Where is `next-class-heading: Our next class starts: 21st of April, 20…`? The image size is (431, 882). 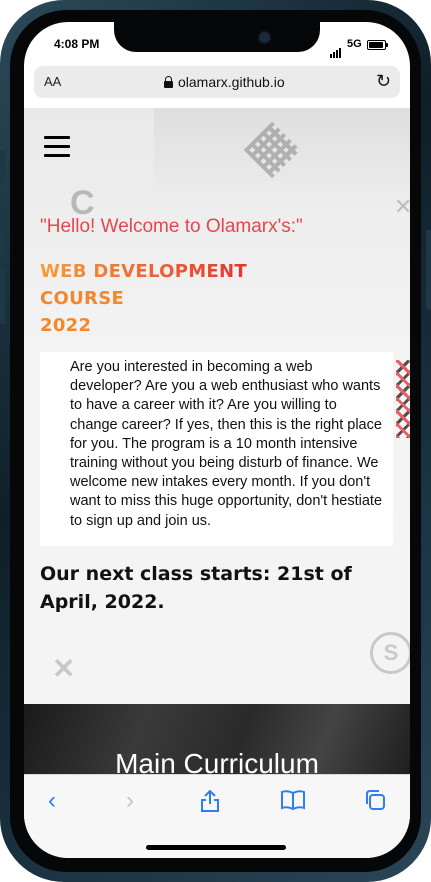
next-class-heading: Our next class starts: 21st of April, 20… is located at coordinates (196, 588).